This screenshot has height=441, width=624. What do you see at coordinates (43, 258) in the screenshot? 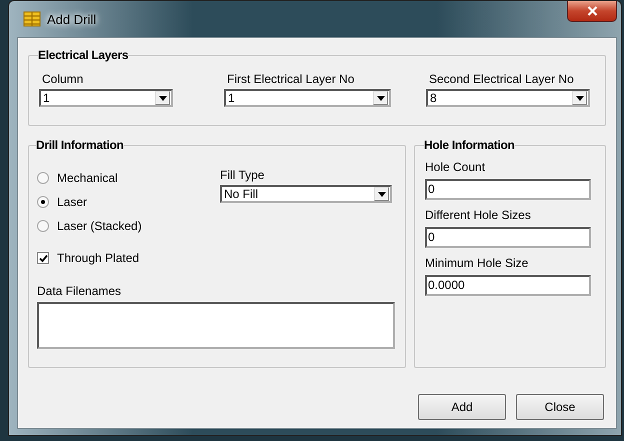
I see `checkbox` at bounding box center [43, 258].